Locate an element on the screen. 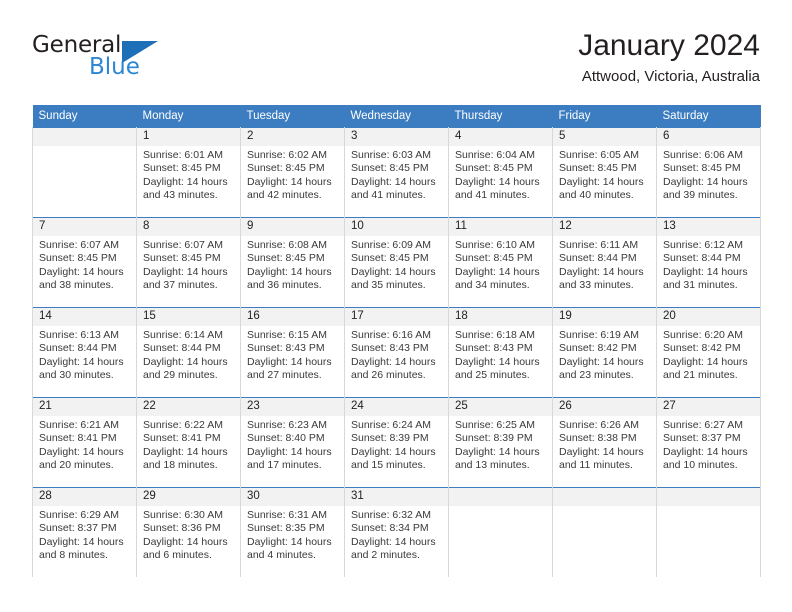 Image resolution: width=792 pixels, height=612 pixels. sunrise-time: Sunrise: 6:29 AM is located at coordinates (79, 515).